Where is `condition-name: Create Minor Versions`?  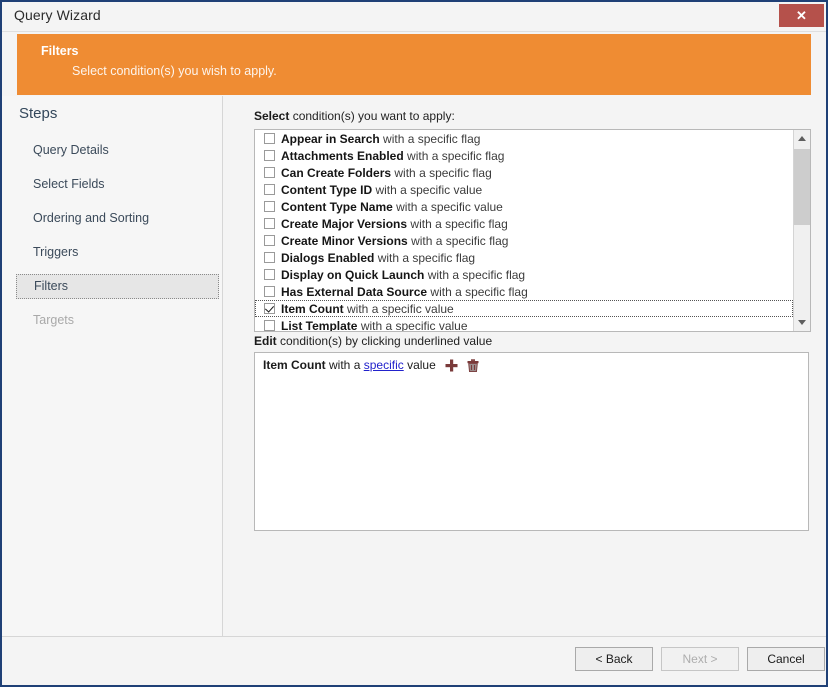
condition-name: Create Minor Versions is located at coordinates (344, 241).